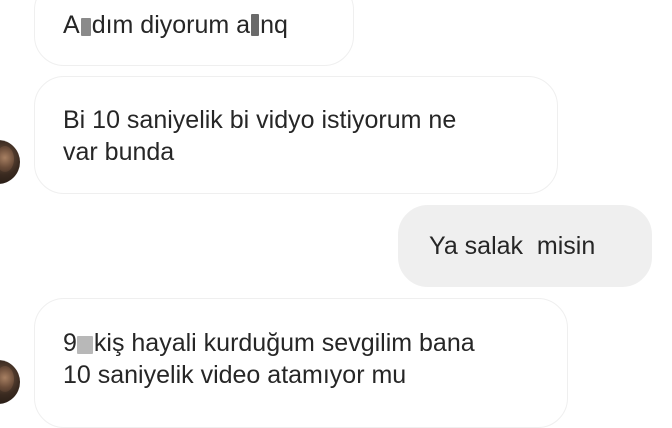 Image resolution: width=672 pixels, height=428 pixels. I want to click on message-text: Ya salak misin, so click(512, 246).